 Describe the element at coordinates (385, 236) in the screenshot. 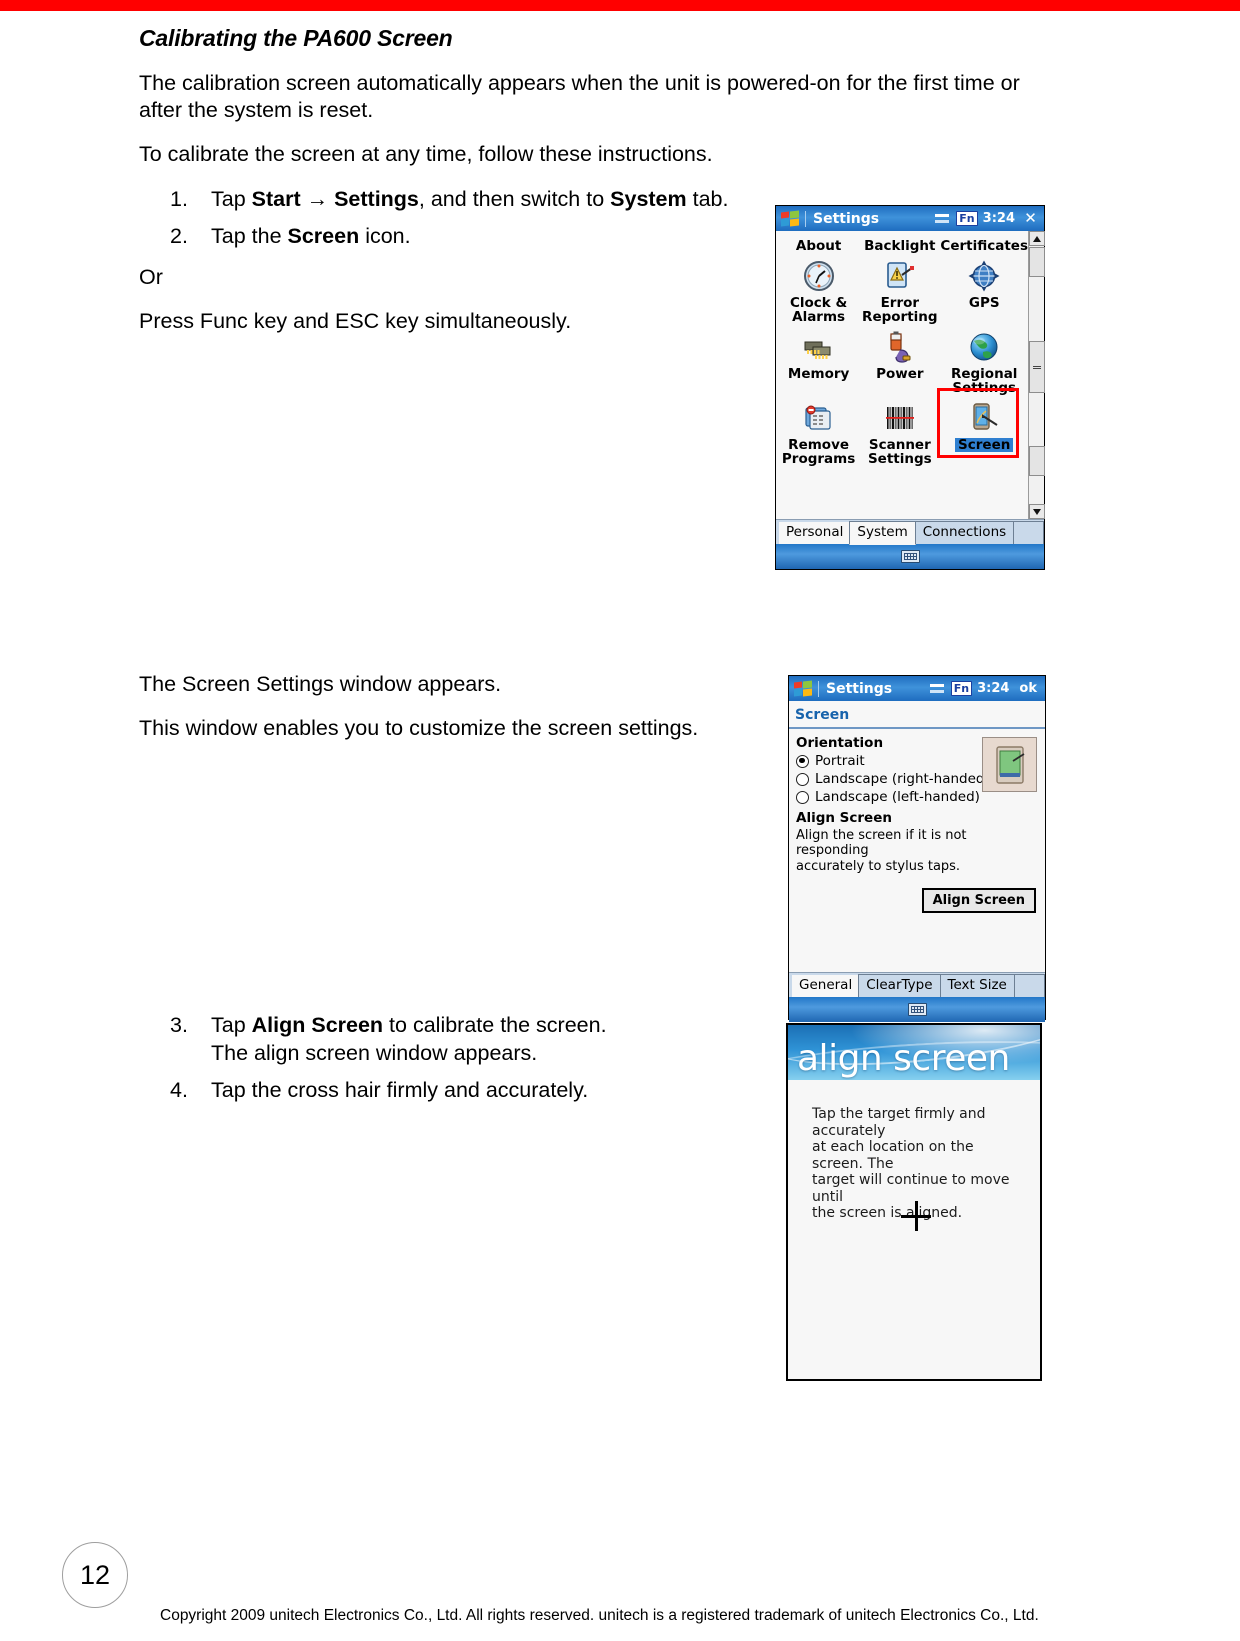

I see `step-text-post: icon.` at that location.